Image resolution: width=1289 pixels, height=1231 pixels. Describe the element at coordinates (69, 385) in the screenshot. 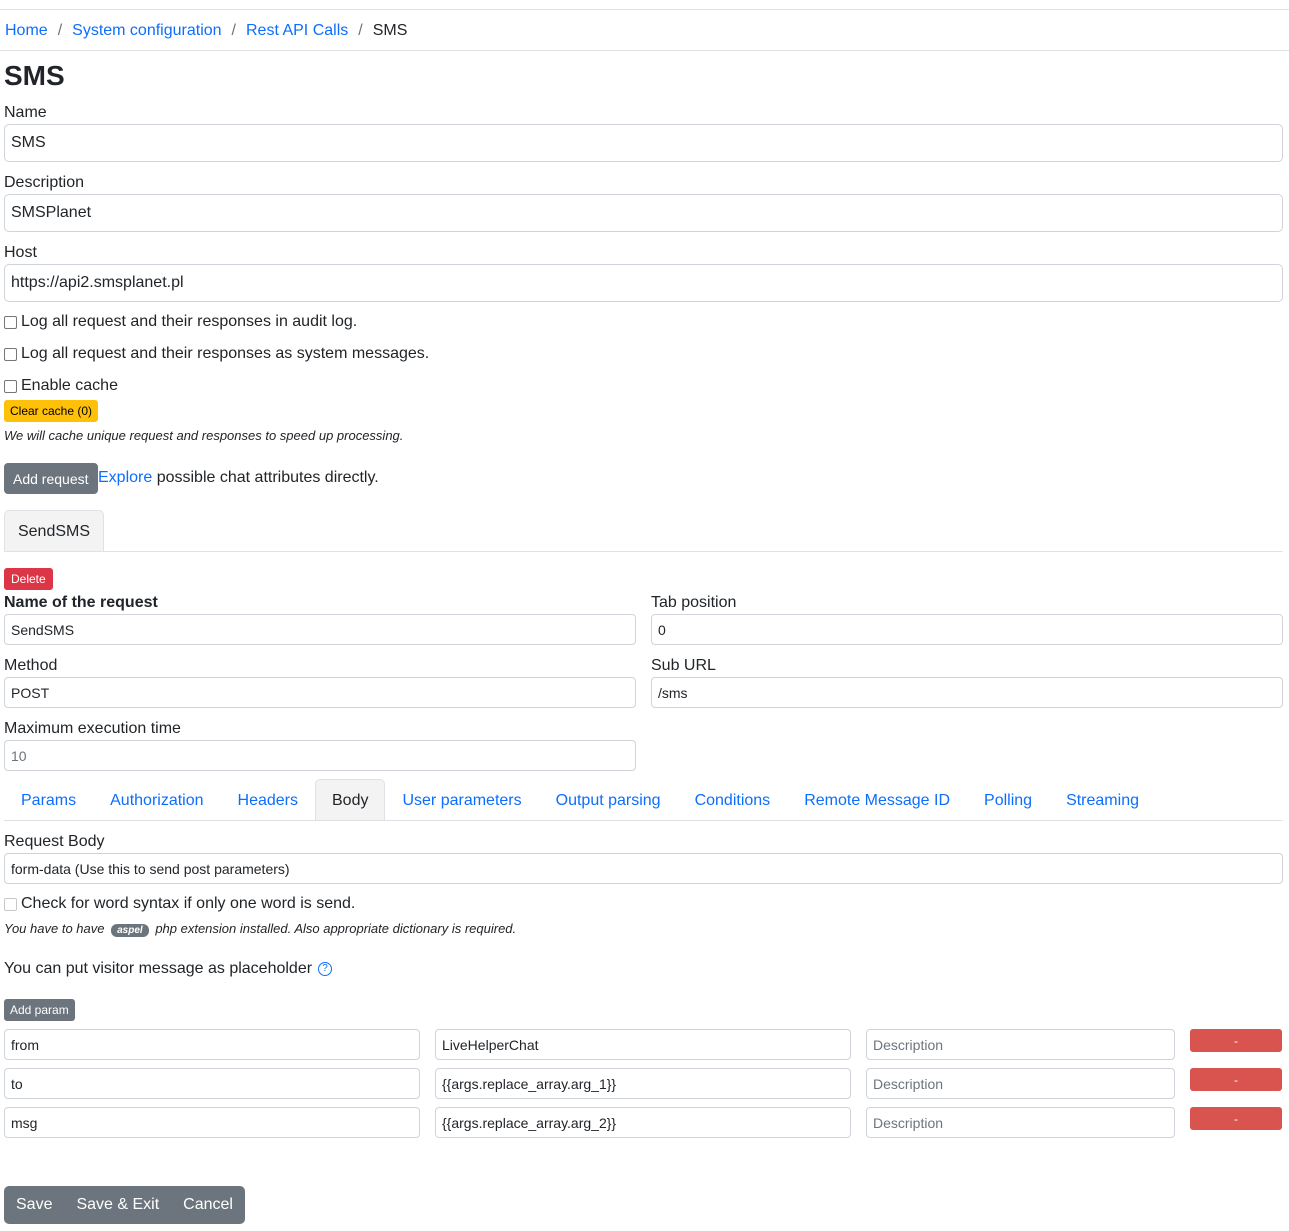

I see `enable-cache-label: Enable cache` at that location.